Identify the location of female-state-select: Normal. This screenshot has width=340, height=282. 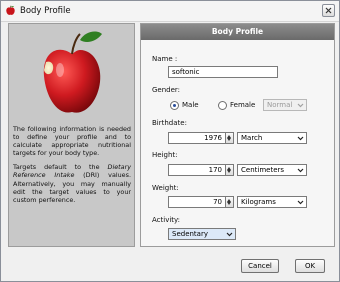
(285, 105).